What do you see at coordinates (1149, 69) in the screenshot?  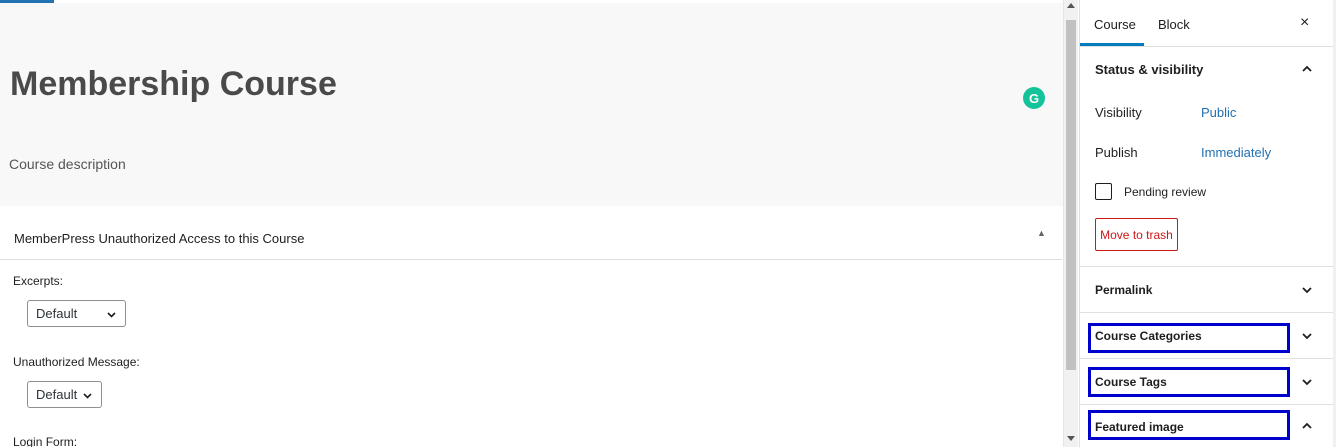 I see `status-visibility-title: Status & visibility` at bounding box center [1149, 69].